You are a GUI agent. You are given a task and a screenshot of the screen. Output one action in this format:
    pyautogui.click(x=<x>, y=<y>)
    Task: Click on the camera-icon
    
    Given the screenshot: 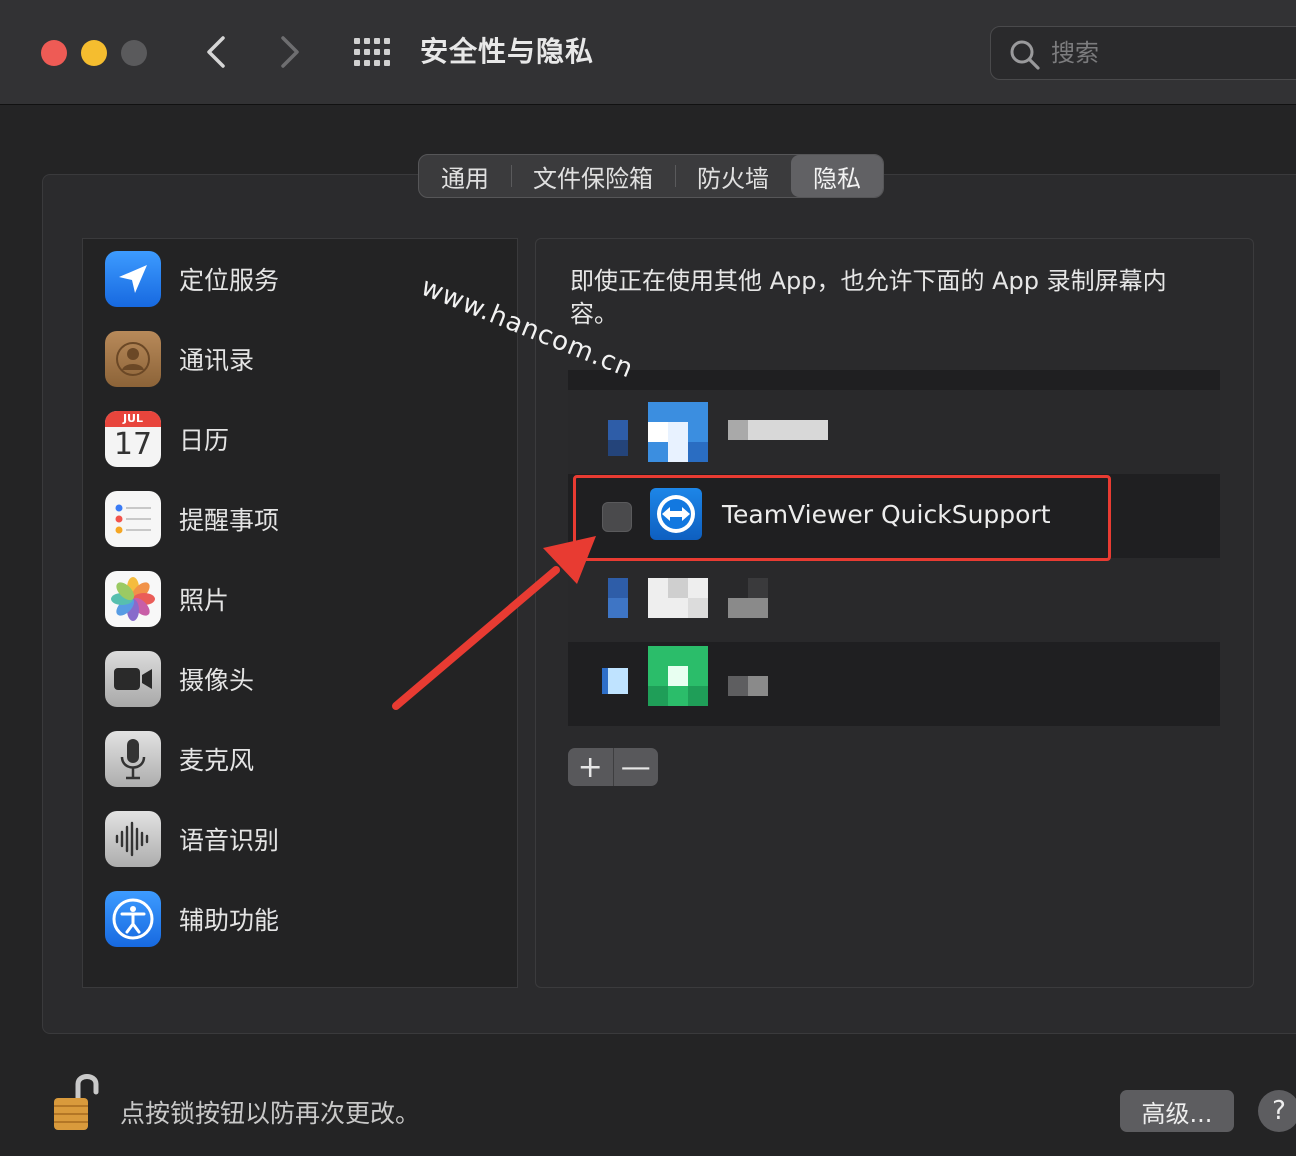 What is the action you would take?
    pyautogui.click(x=133, y=679)
    